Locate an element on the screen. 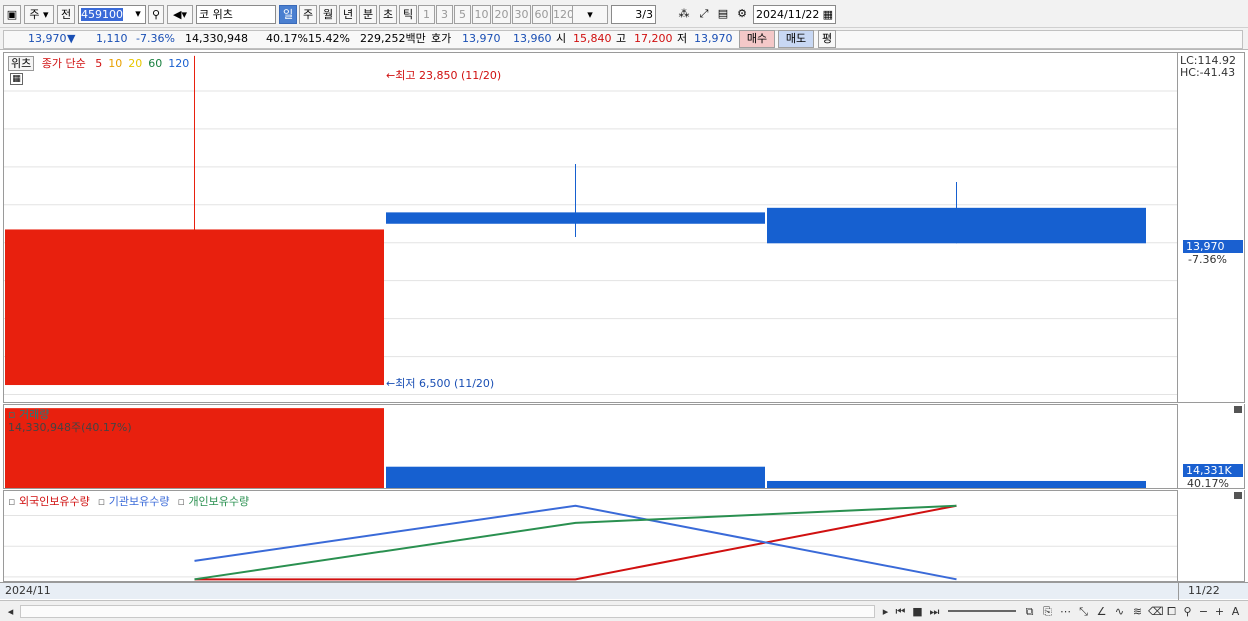  holdings-legend: ▫ 외국인보유수량 ▫ 기관보유수량 ▫ 개인보유수량 is located at coordinates (132, 501).